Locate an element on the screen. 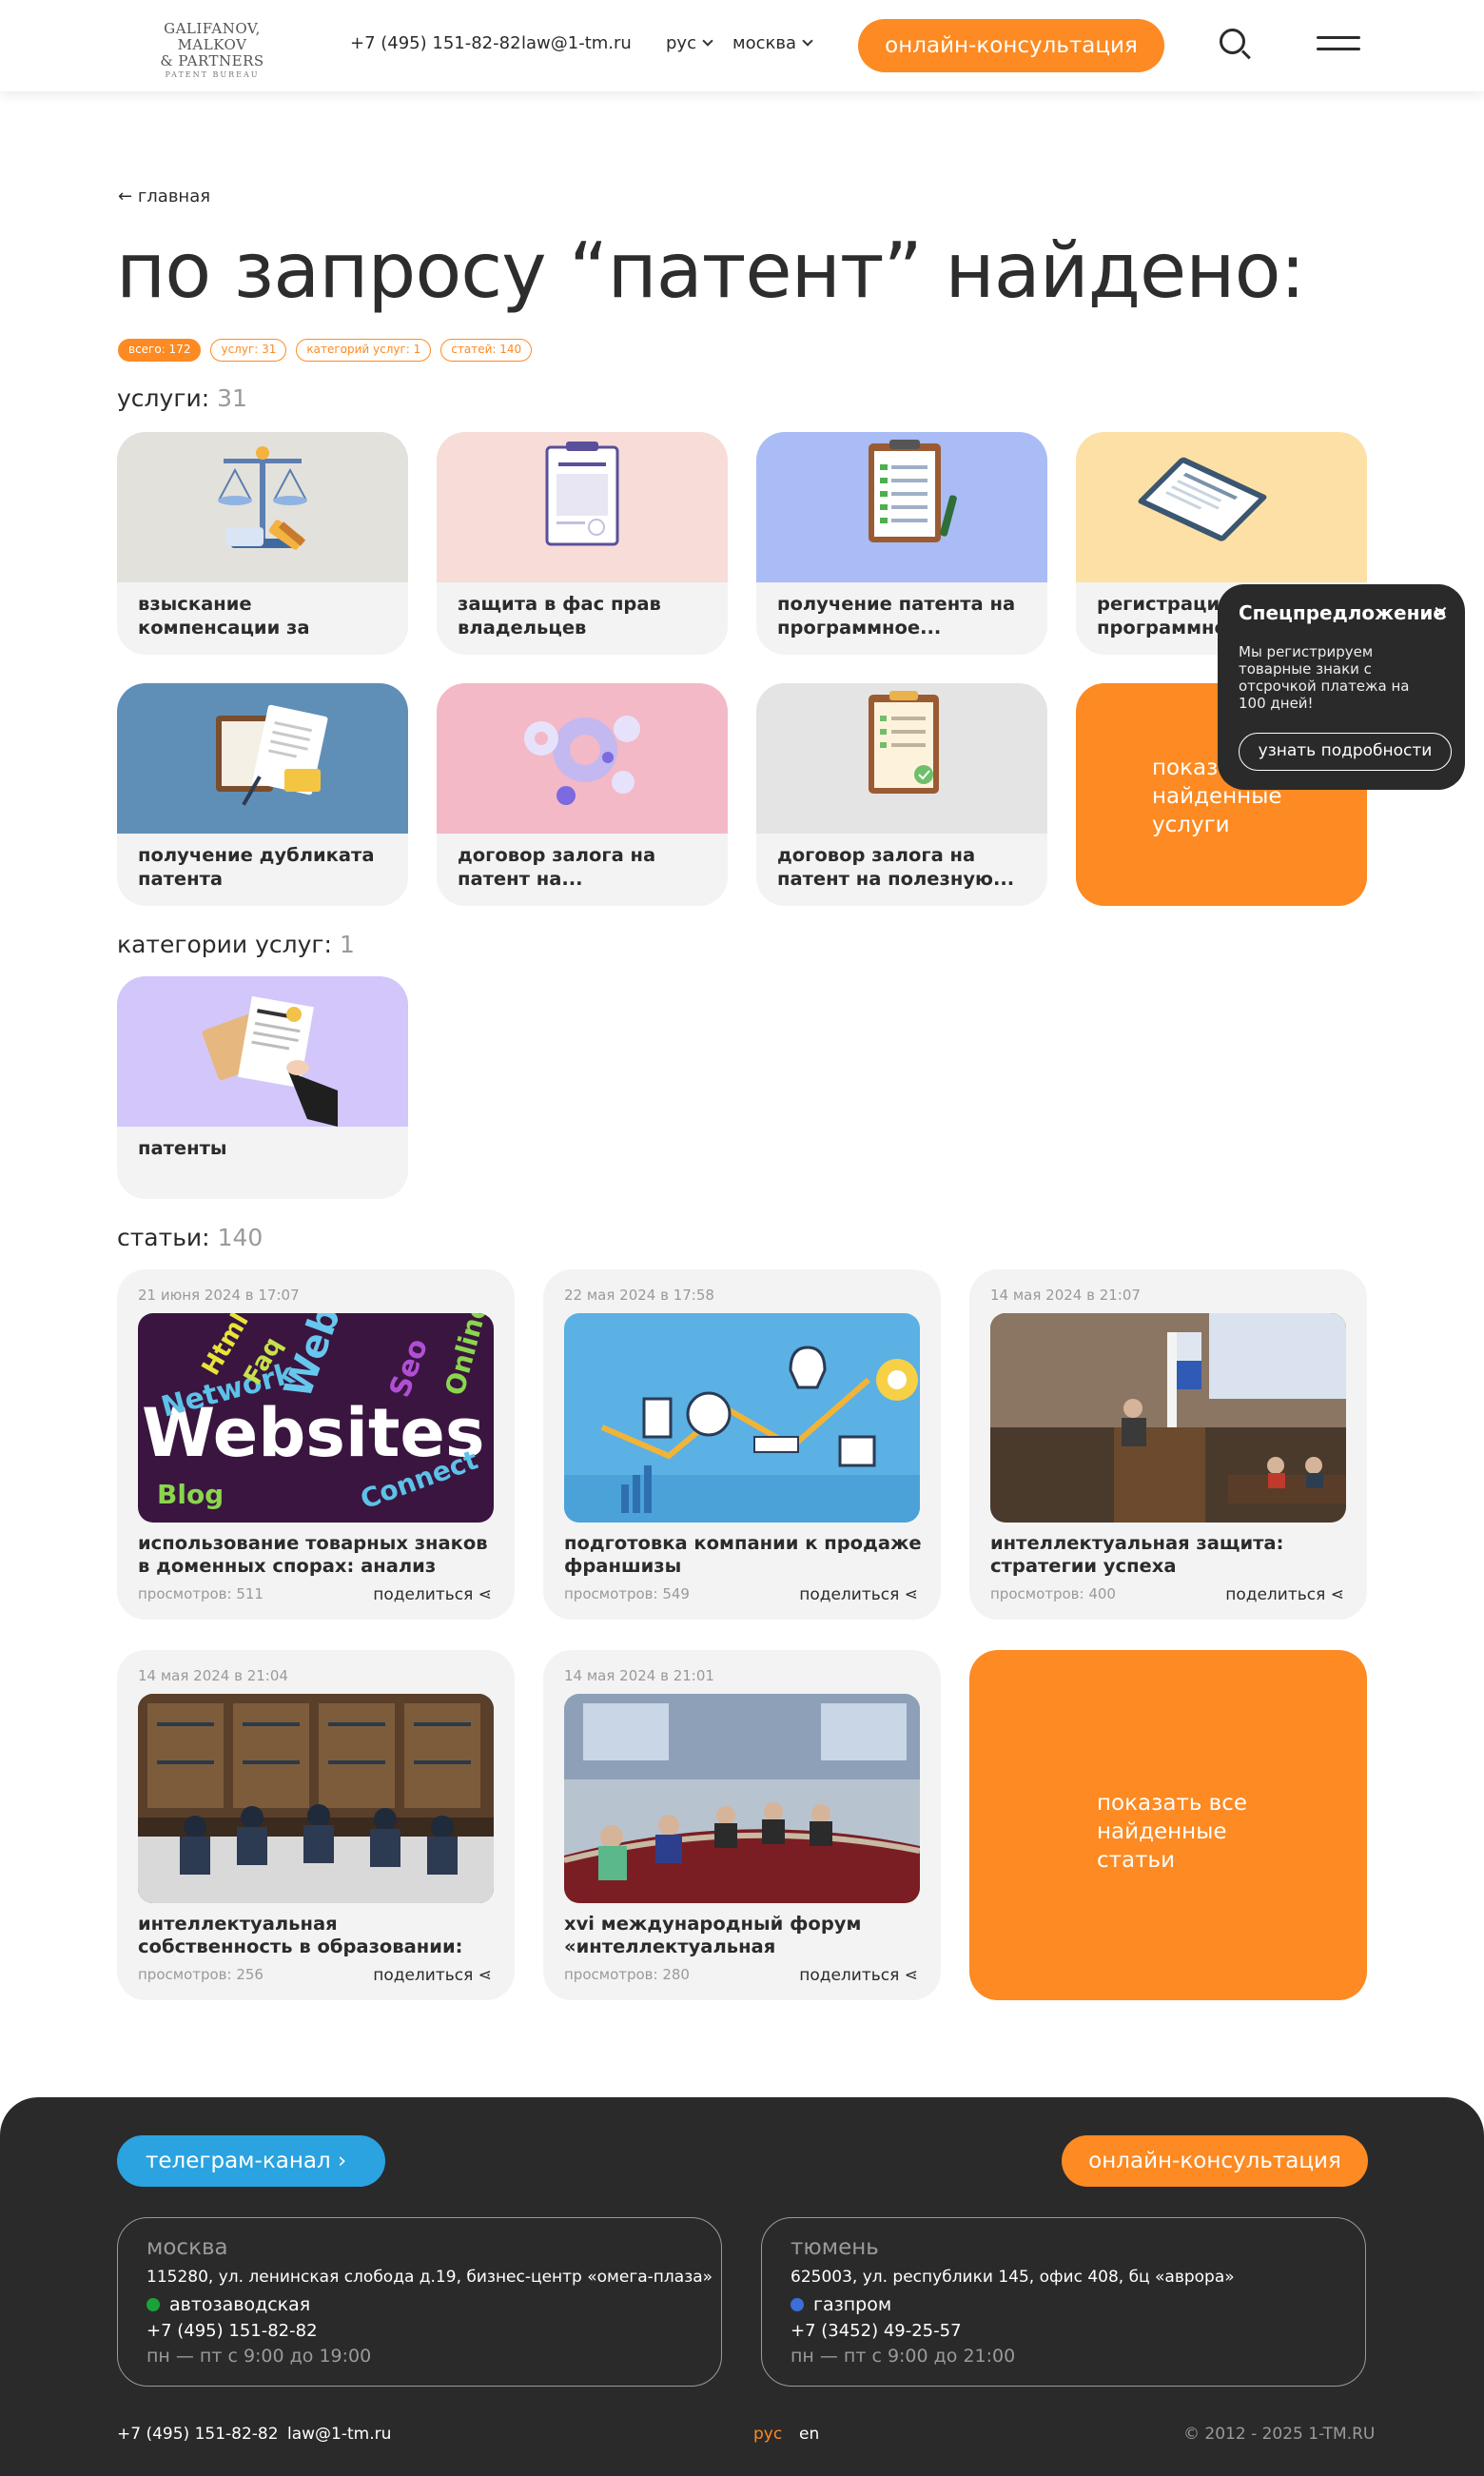 The image size is (1484, 2476). articles-heading: статьи: 140 is located at coordinates (190, 1237).